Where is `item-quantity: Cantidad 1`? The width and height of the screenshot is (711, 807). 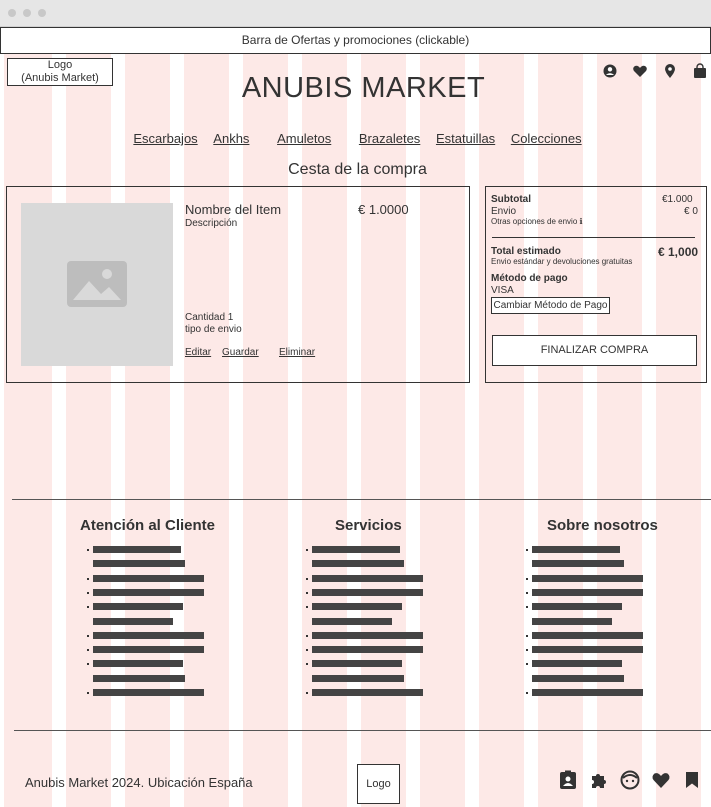 item-quantity: Cantidad 1 is located at coordinates (209, 317).